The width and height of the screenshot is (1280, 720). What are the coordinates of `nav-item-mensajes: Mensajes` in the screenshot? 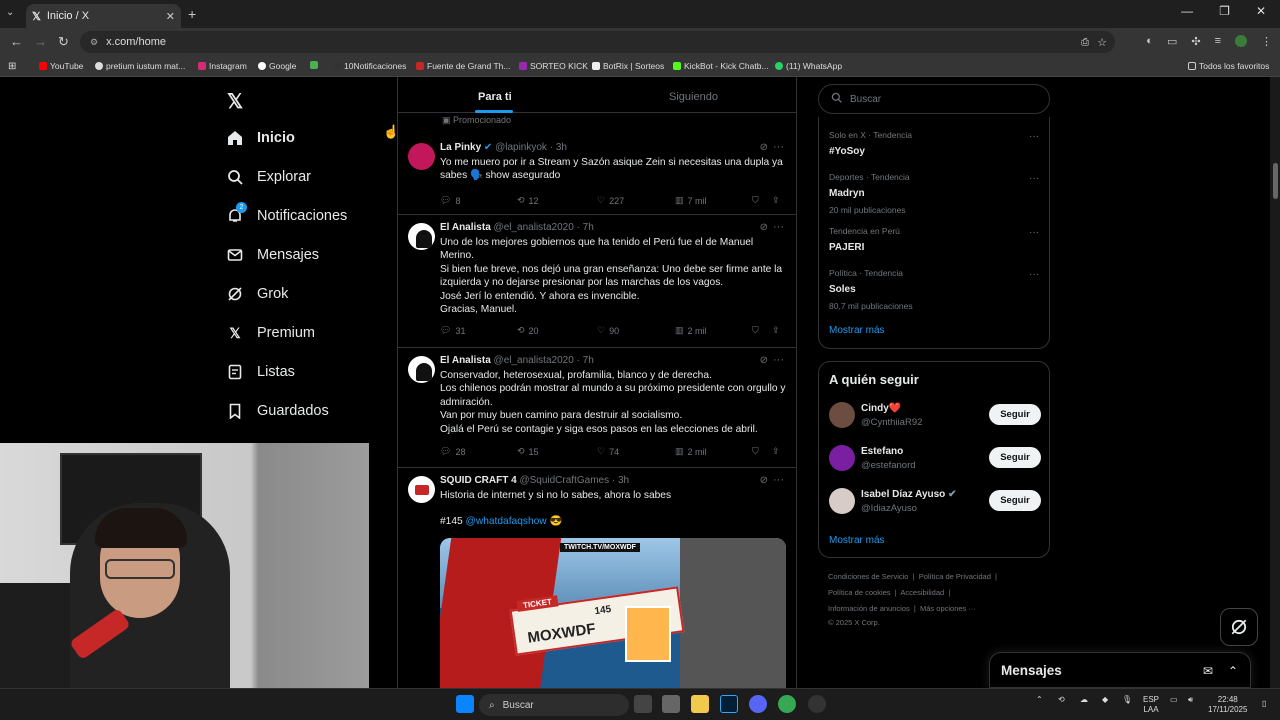 It's located at (273, 255).